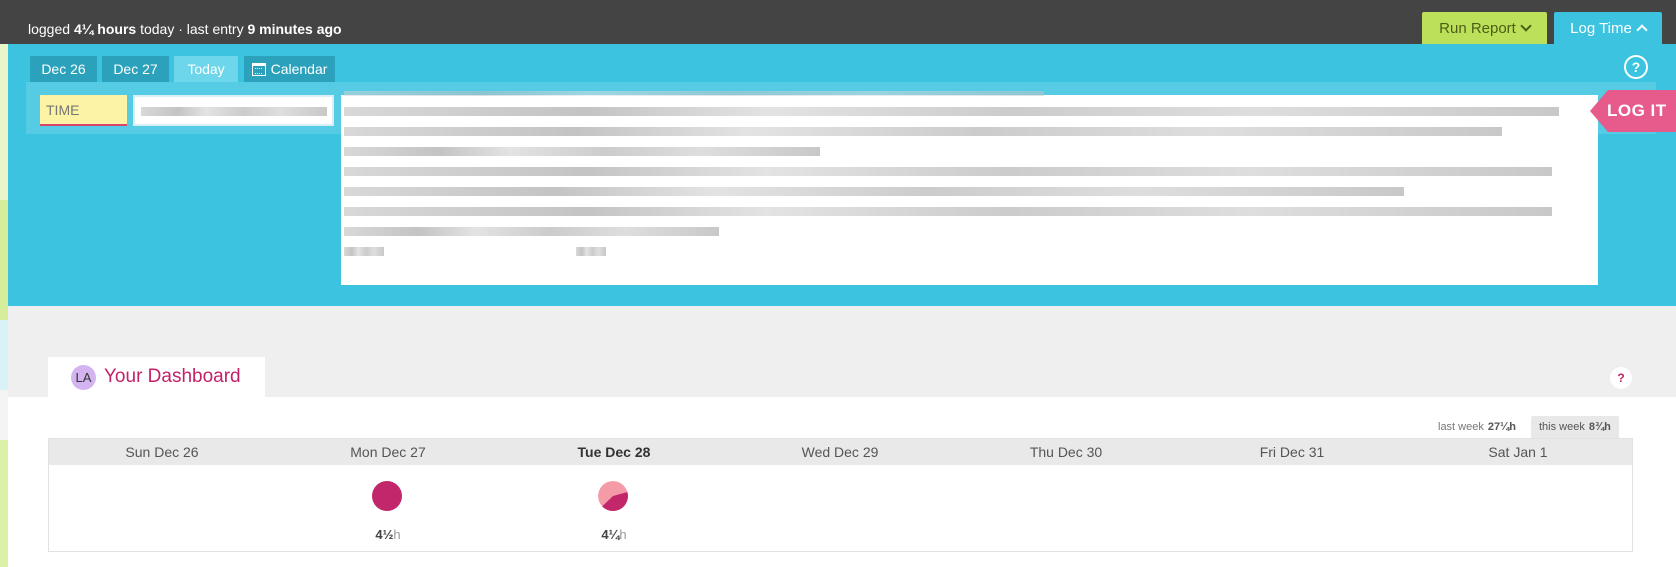  I want to click on last-week-hours: 27¼h, so click(1501, 427).